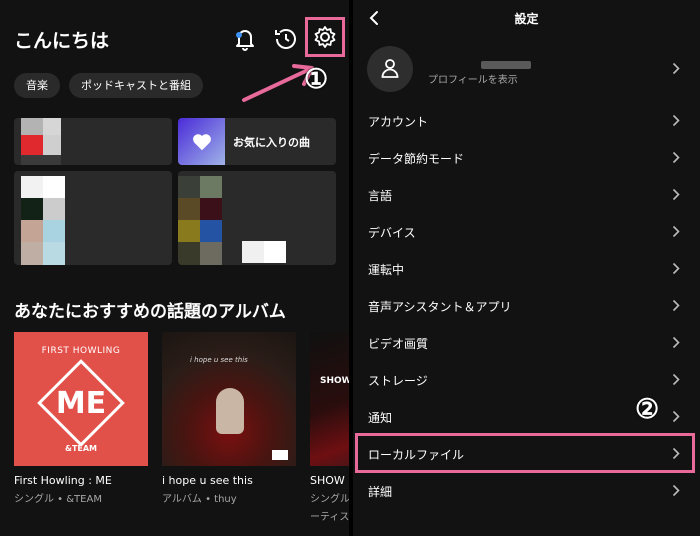 This screenshot has height=536, width=700. Describe the element at coordinates (62, 41) in the screenshot. I see `greeting-title: こんにちは` at that location.